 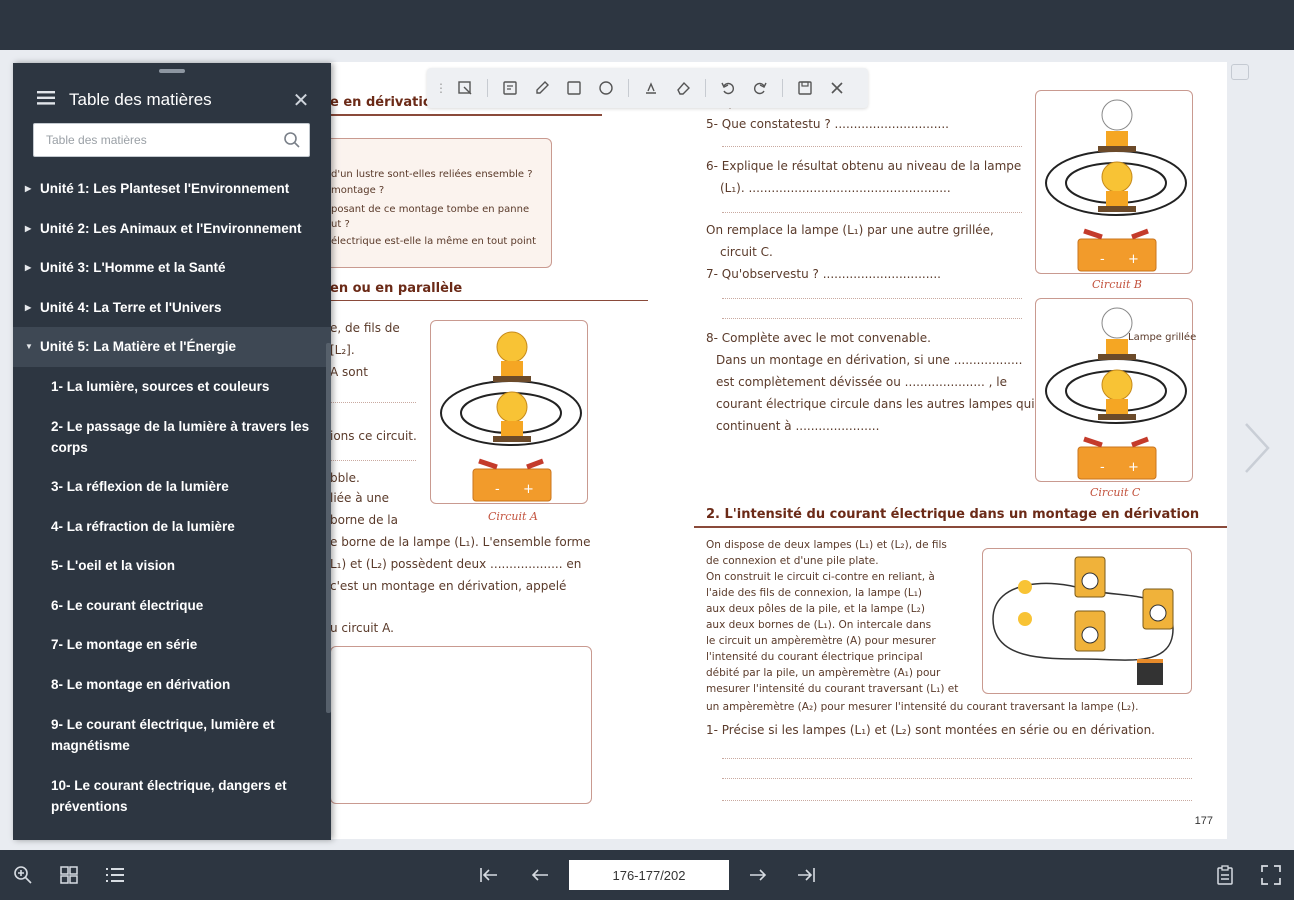 What do you see at coordinates (172, 387) in the screenshot?
I see `toc-chapter-1: 1- La lumière, sources et couleurs` at bounding box center [172, 387].